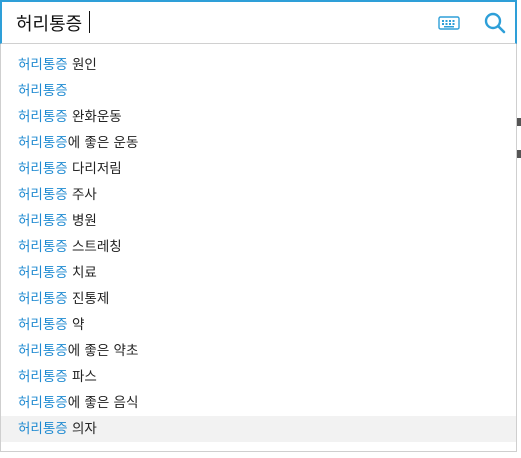 The width and height of the screenshot is (521, 458). I want to click on suggestion-rest-text: 다리저림, so click(94, 169).